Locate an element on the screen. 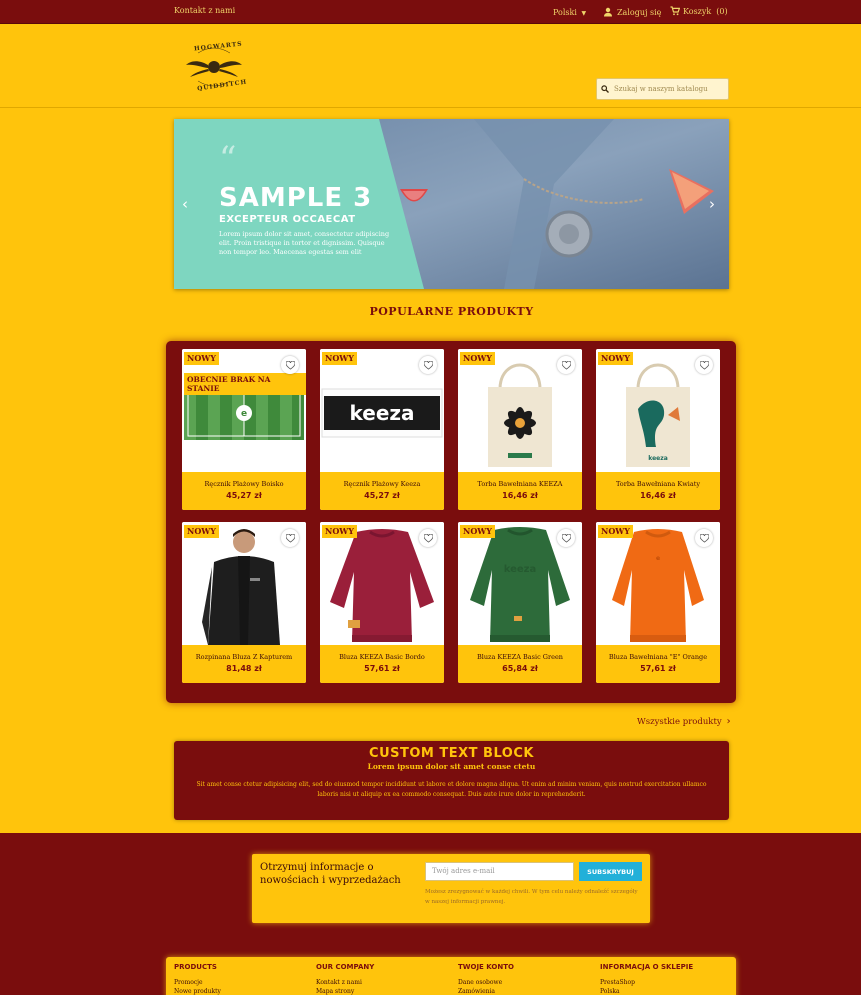  out-of-stock-badge: OBECNIE BRAK NA STANIE is located at coordinates (245, 384).